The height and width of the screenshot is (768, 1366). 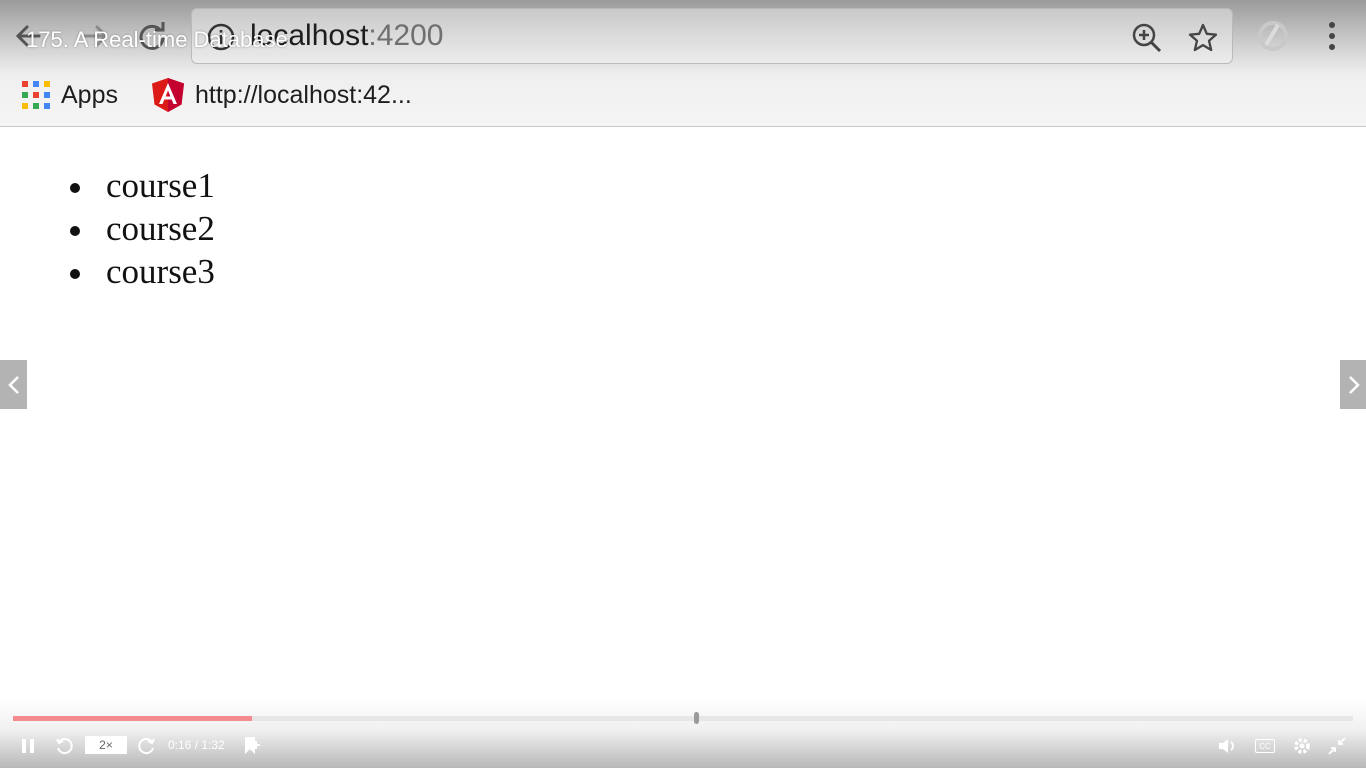 What do you see at coordinates (89, 94) in the screenshot?
I see `bookmark-label: Apps` at bounding box center [89, 94].